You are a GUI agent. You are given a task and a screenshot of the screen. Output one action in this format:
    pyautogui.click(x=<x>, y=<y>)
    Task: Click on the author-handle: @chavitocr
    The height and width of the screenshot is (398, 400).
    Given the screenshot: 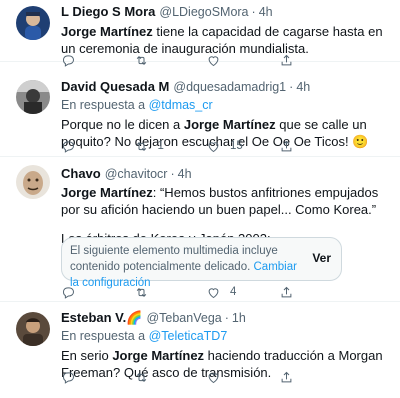 What is the action you would take?
    pyautogui.click(x=136, y=174)
    